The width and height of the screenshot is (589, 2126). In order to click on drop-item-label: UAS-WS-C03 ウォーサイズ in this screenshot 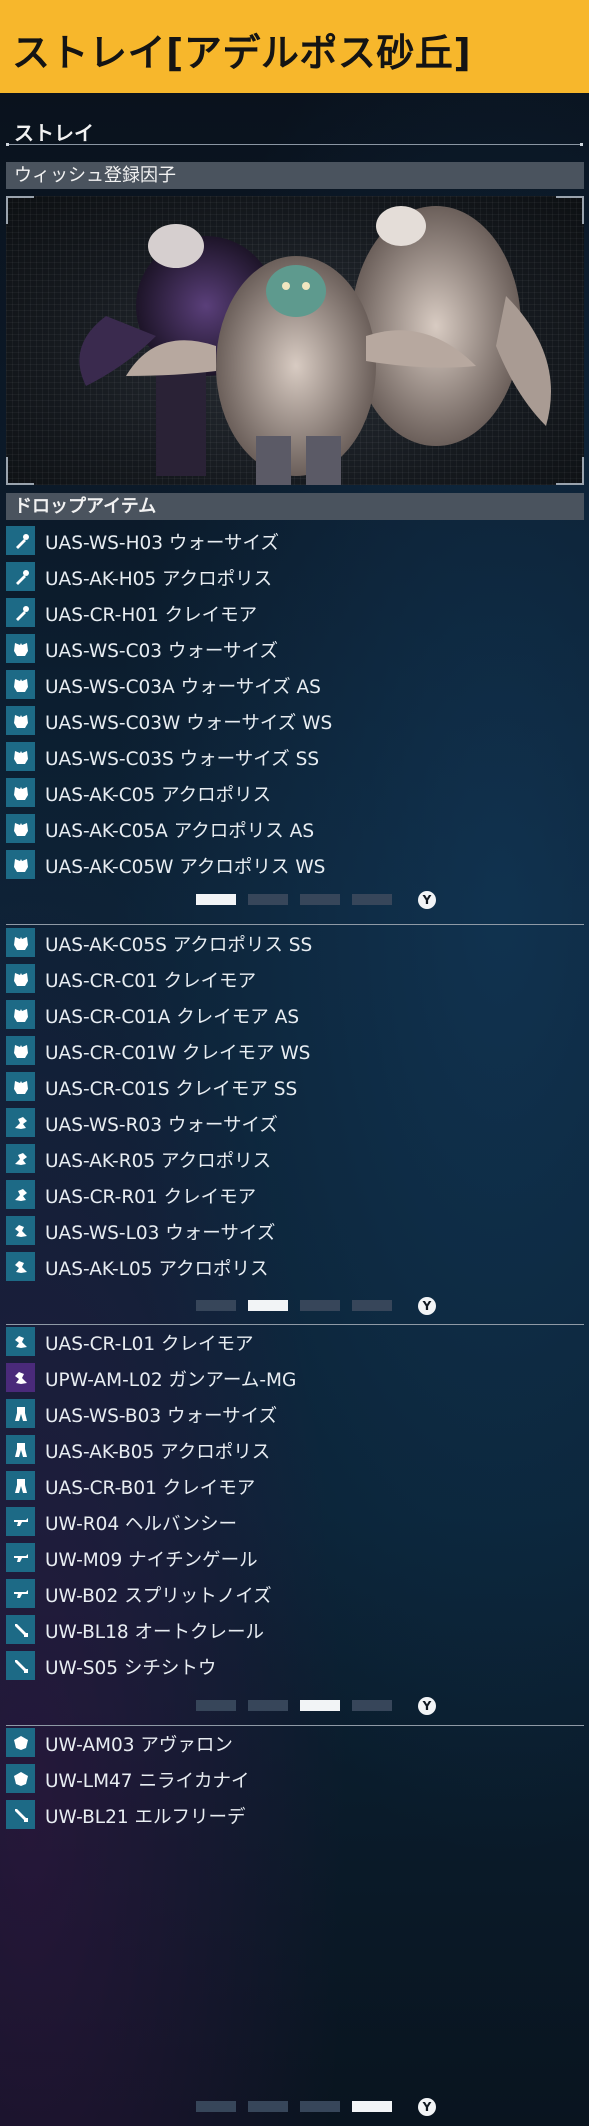, I will do `click(161, 651)`.